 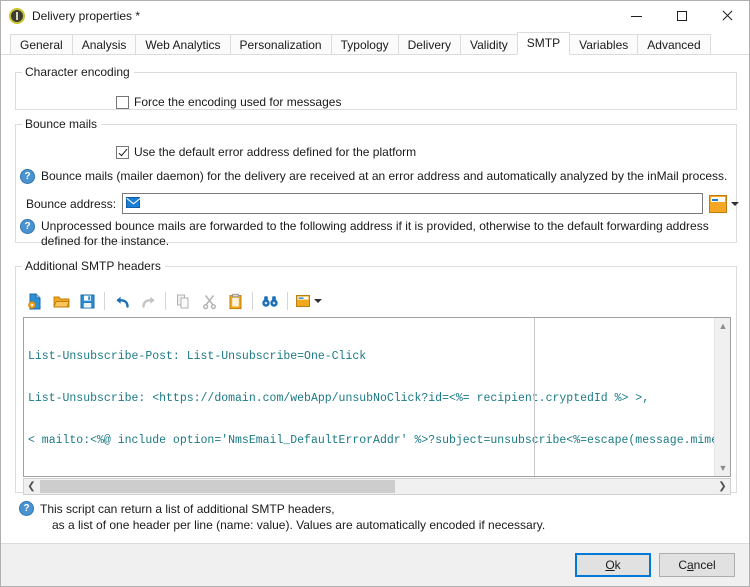 What do you see at coordinates (77, 72) in the screenshot?
I see `character-encoding-legend: Character encoding` at bounding box center [77, 72].